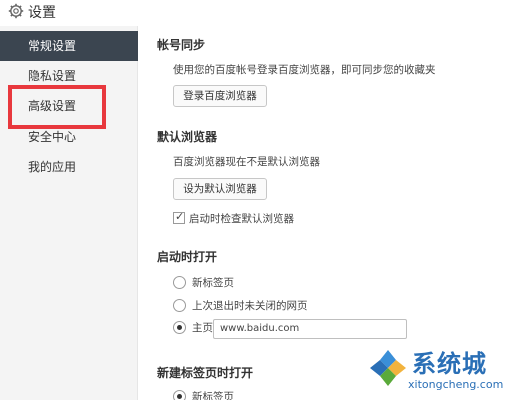 The image size is (519, 400). What do you see at coordinates (388, 368) in the screenshot?
I see `watermark-logo-icon` at bounding box center [388, 368].